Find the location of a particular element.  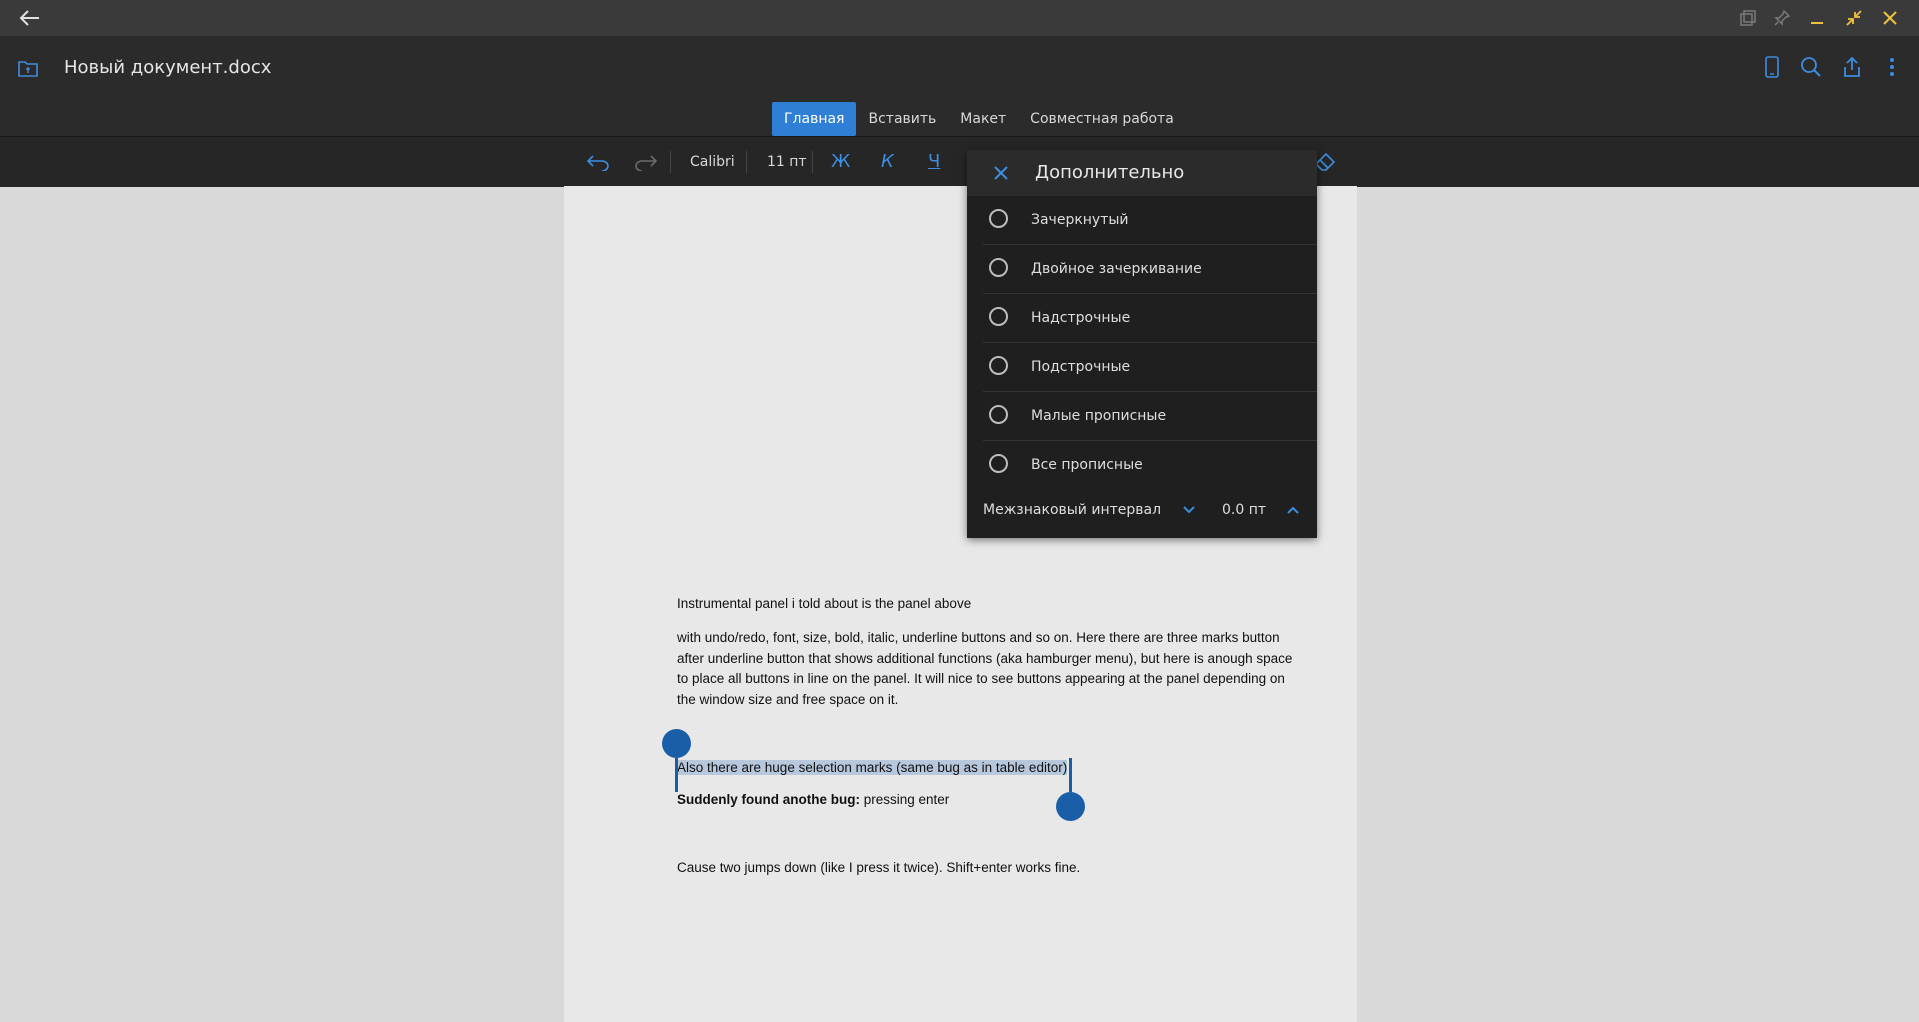

ribbon-tabs: Главная Вставить Макет Совместная работа is located at coordinates (979, 119).